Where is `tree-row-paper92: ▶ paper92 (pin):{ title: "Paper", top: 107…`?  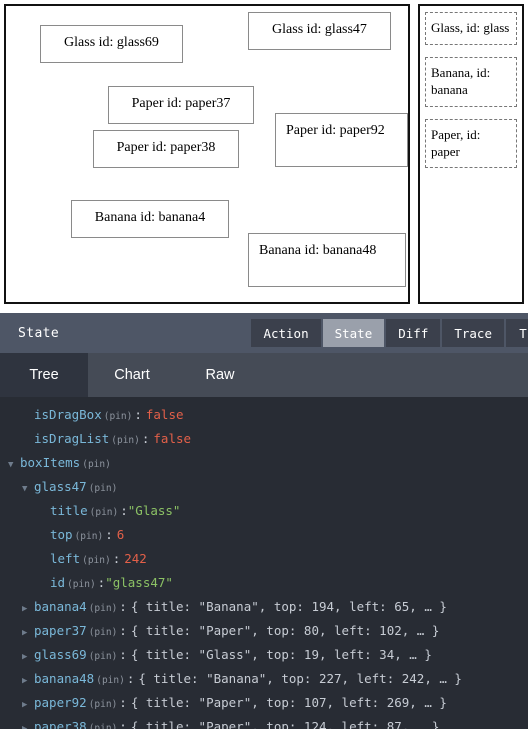
tree-row-paper92: ▶ paper92 (pin):{ title: "Paper", top: 107… is located at coordinates (264, 707).